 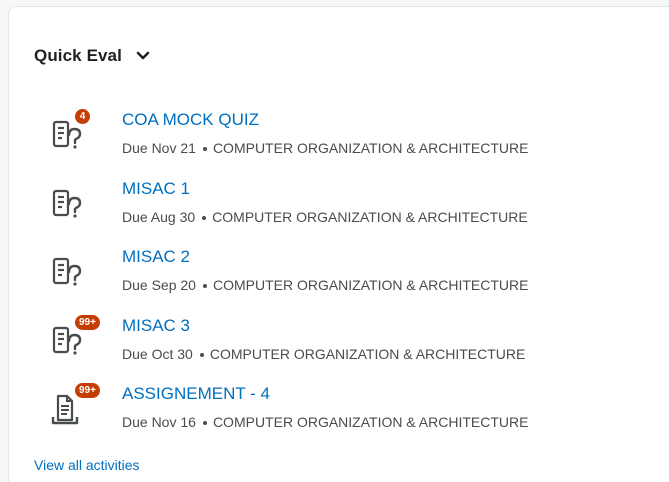 What do you see at coordinates (159, 285) in the screenshot?
I see `due-date: Due Sep 20` at bounding box center [159, 285].